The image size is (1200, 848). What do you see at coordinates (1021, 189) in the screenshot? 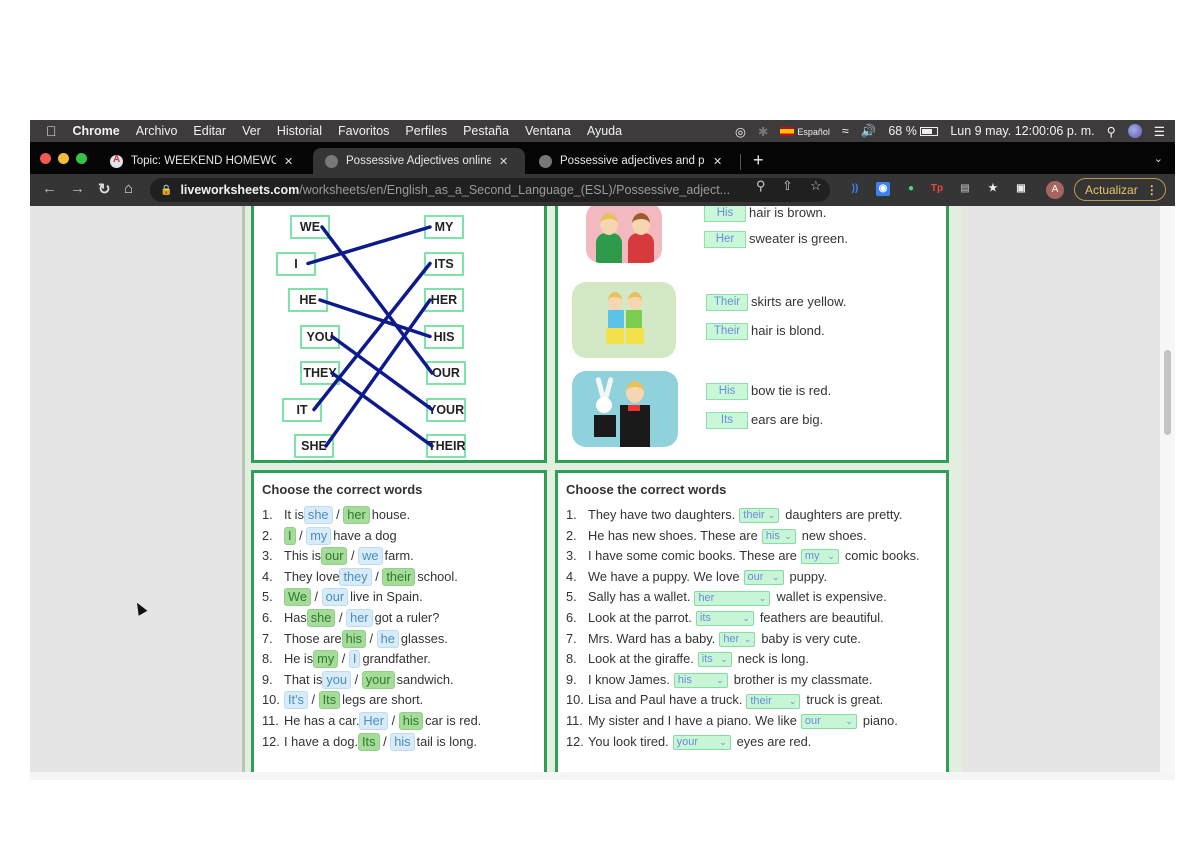
I see `side-panel-icon: ▣` at bounding box center [1021, 189].